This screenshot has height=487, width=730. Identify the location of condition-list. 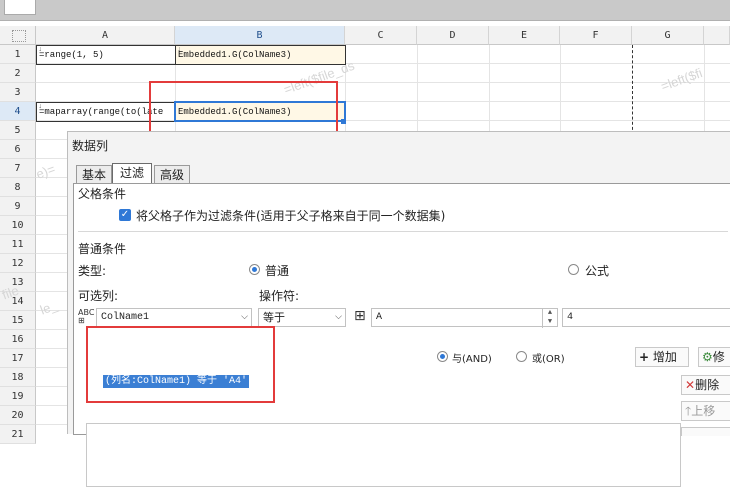
(383, 455).